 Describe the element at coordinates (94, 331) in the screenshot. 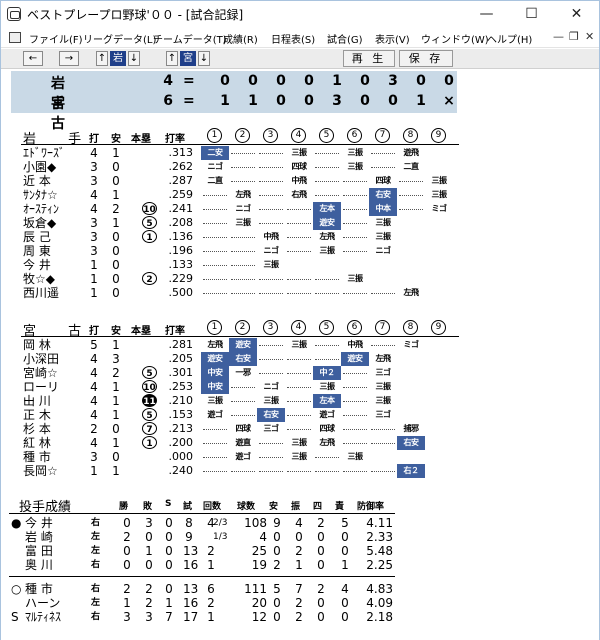

I see `column-header-bat: 打` at that location.